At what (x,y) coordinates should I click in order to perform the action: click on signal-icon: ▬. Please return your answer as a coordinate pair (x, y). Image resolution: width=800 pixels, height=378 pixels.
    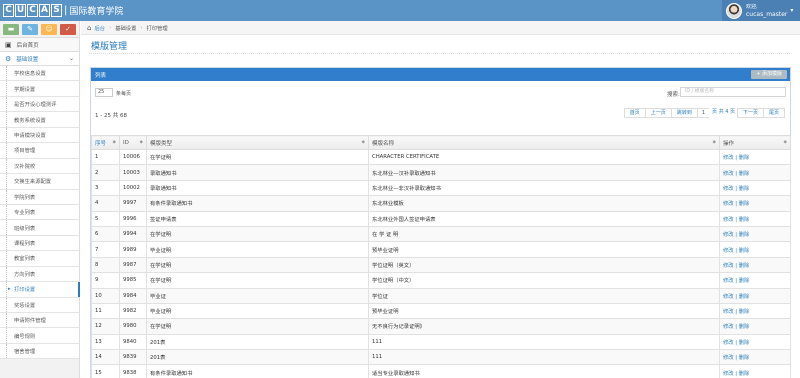
    Looking at the image, I should click on (11, 29).